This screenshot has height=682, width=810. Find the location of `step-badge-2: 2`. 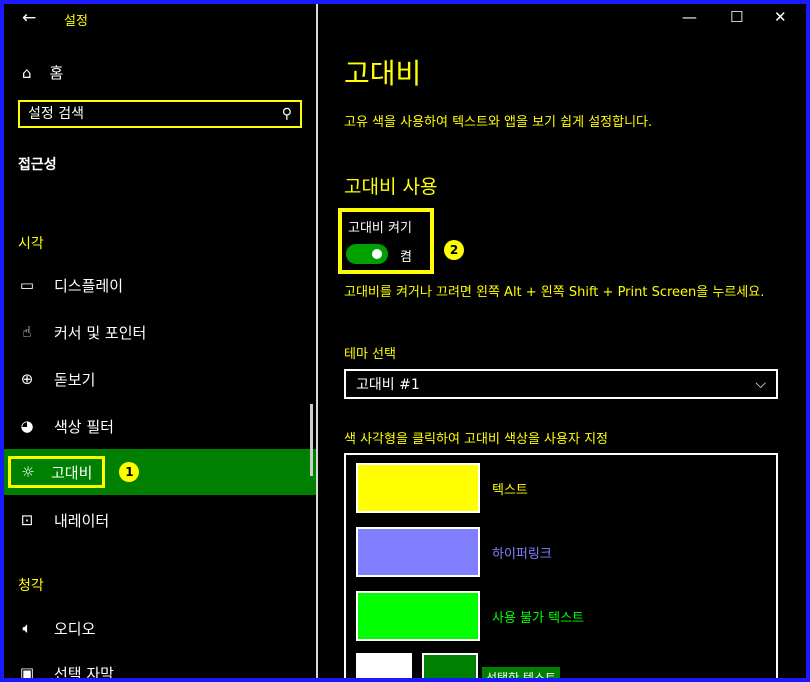

step-badge-2: 2 is located at coordinates (454, 250).